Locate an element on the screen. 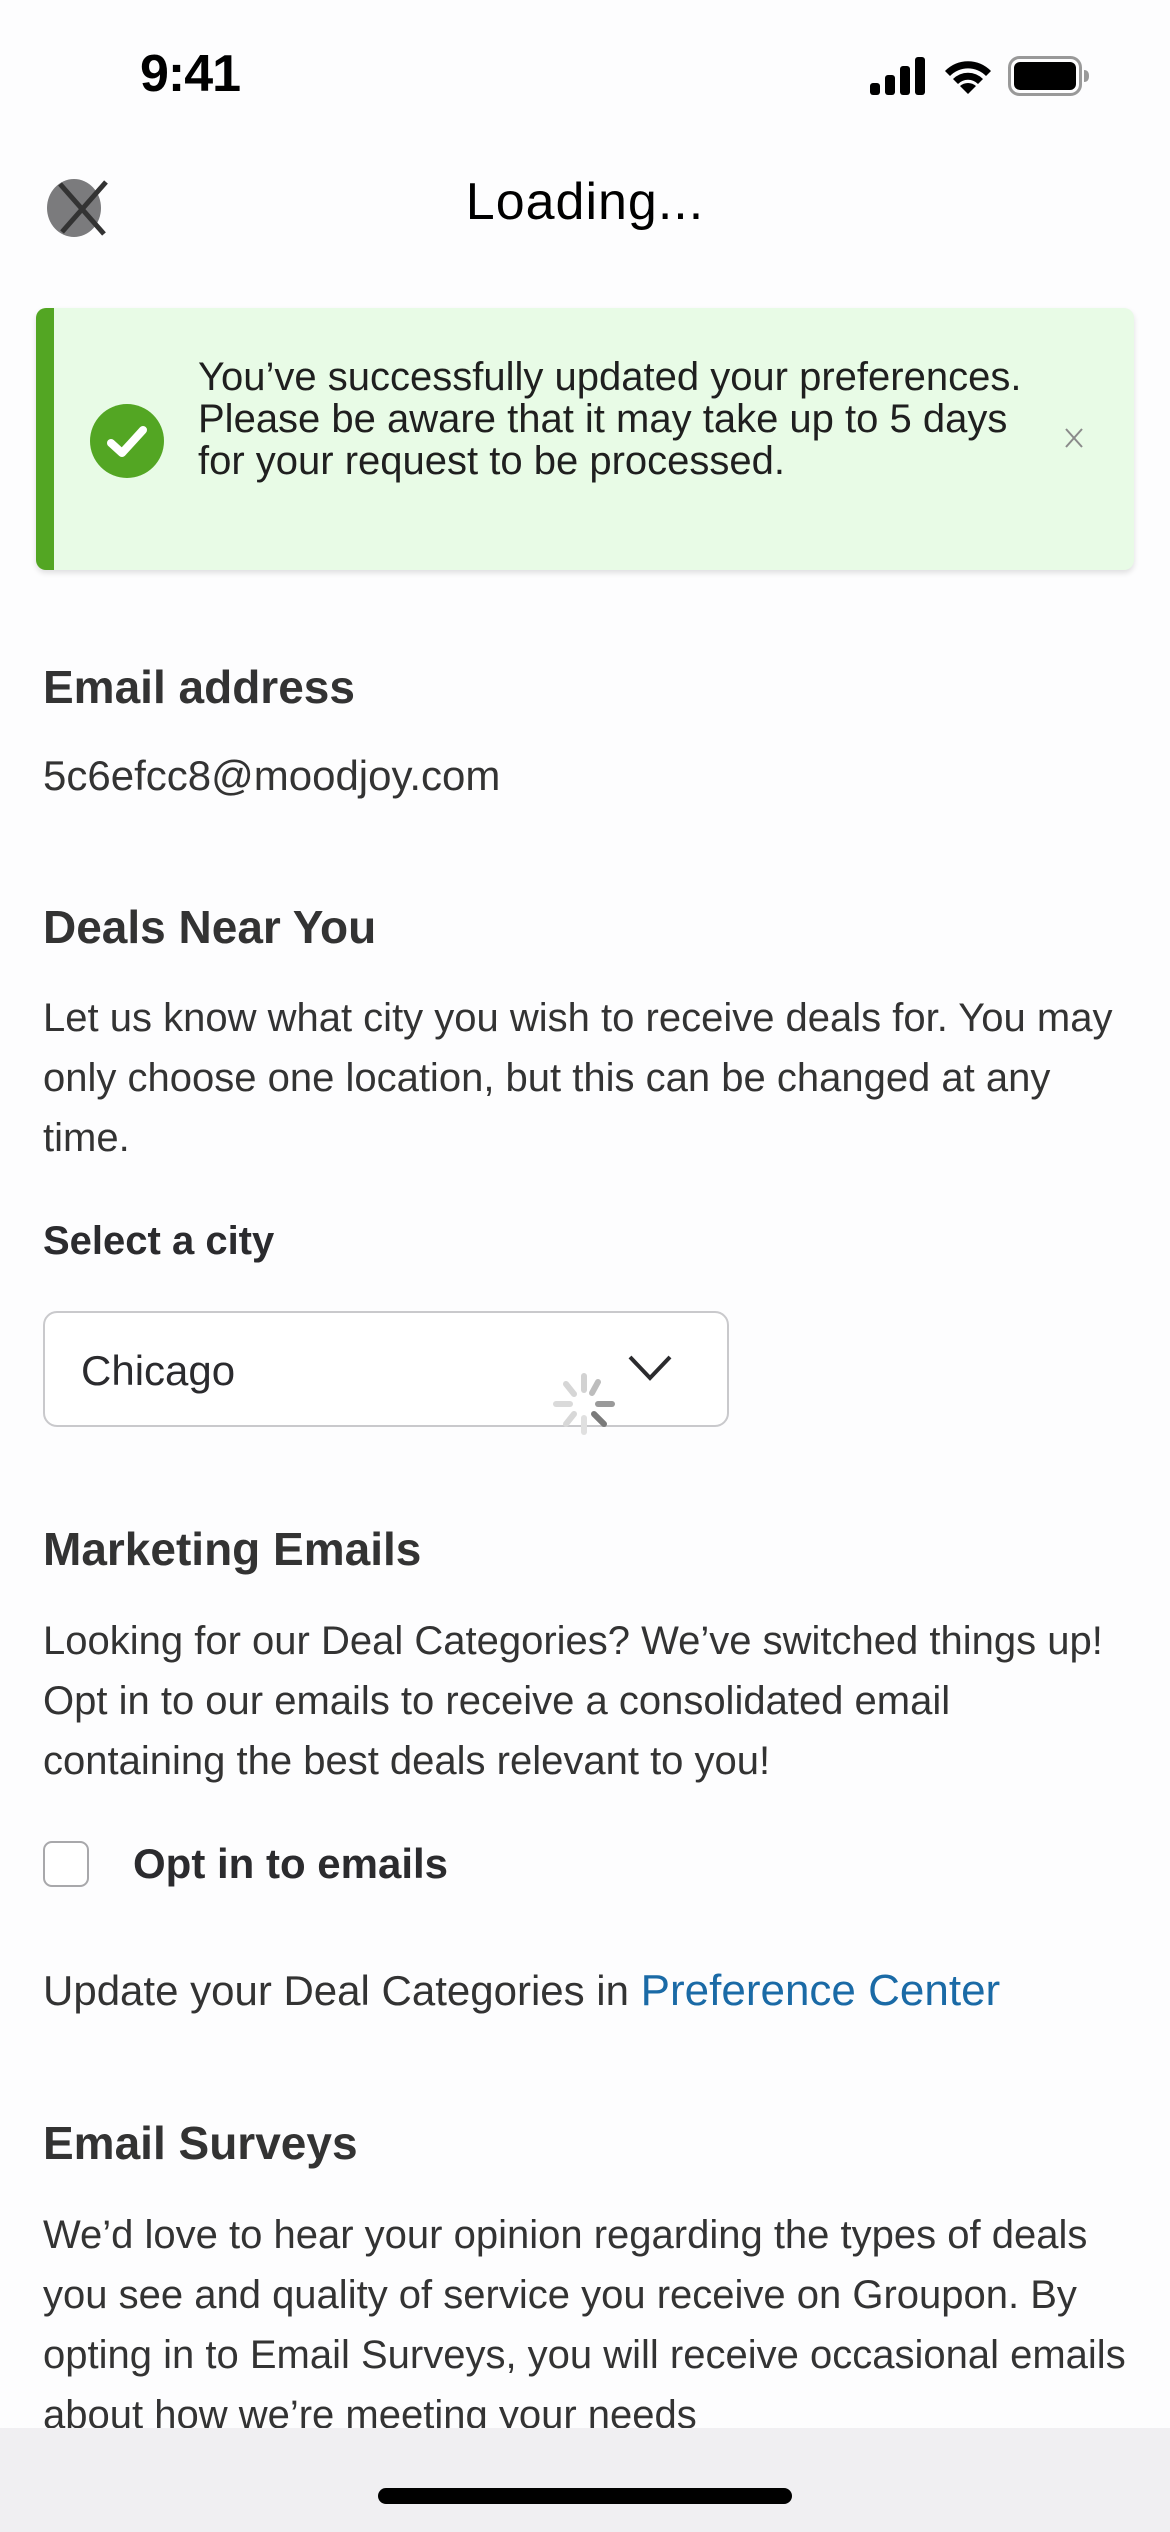 The height and width of the screenshot is (2532, 1170). email-heading: Email address is located at coordinates (199, 687).